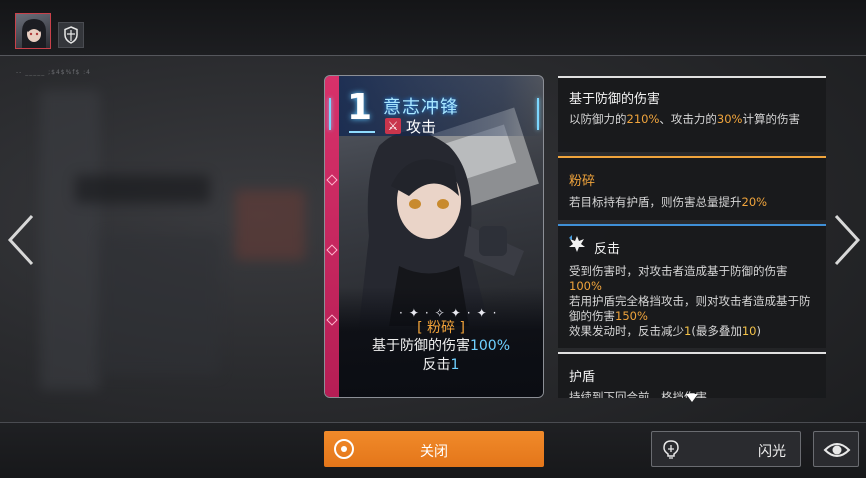 The height and width of the screenshot is (478, 866). What do you see at coordinates (615, 99) in the screenshot?
I see `panel-title: 基于防御的伤害` at bounding box center [615, 99].